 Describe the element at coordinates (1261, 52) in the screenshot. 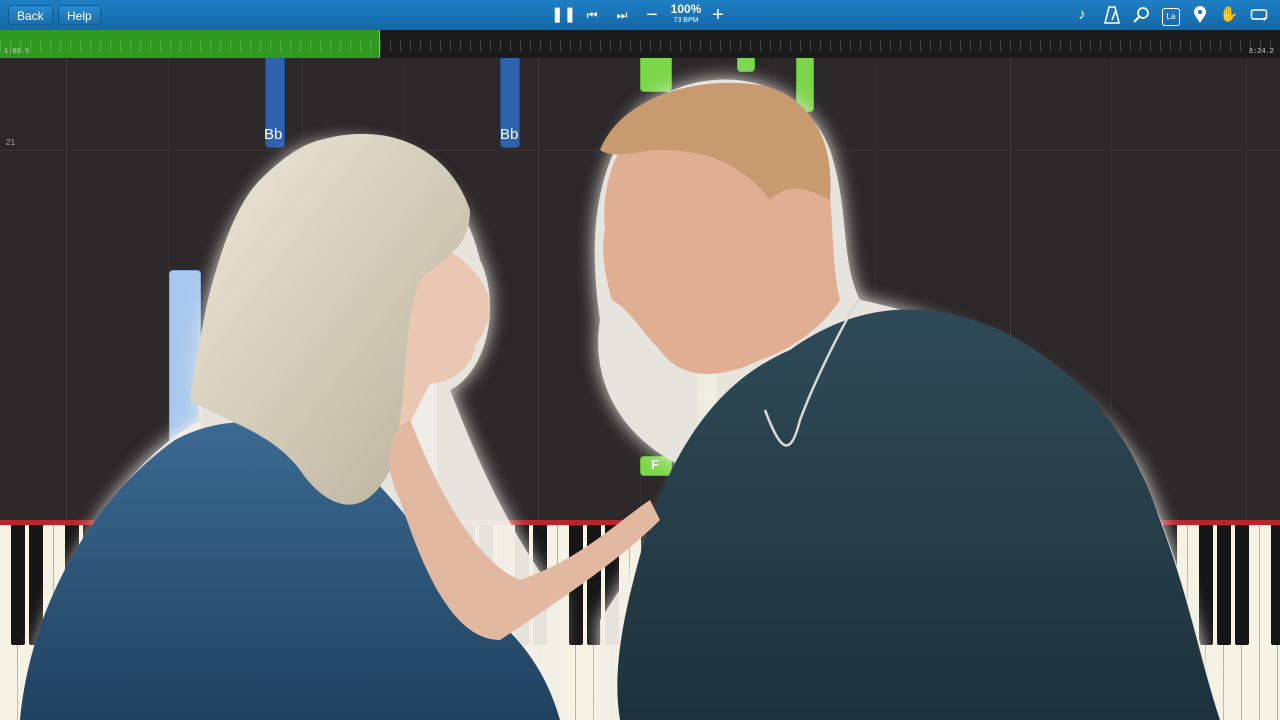

I see `total-time: 3:24.2` at that location.